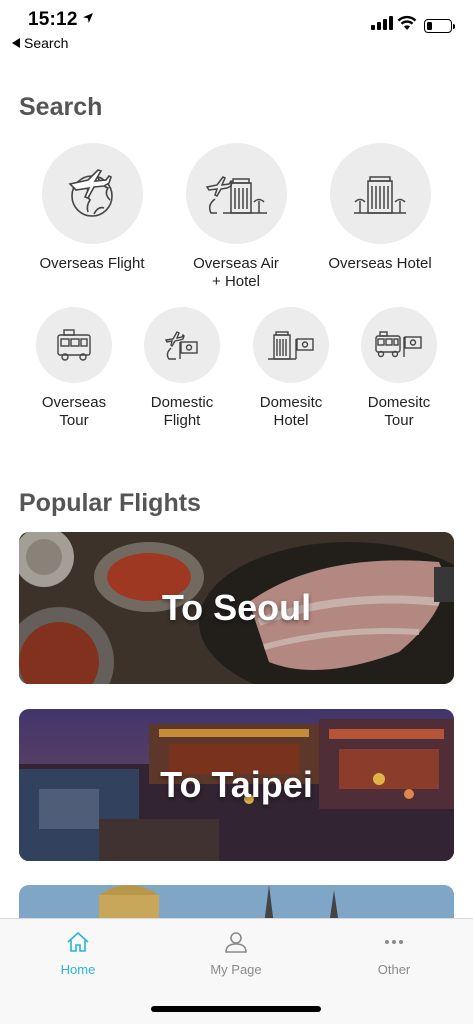 This screenshot has height=1024, width=473. Describe the element at coordinates (78, 969) in the screenshot. I see `tab-home-label: Home` at that location.